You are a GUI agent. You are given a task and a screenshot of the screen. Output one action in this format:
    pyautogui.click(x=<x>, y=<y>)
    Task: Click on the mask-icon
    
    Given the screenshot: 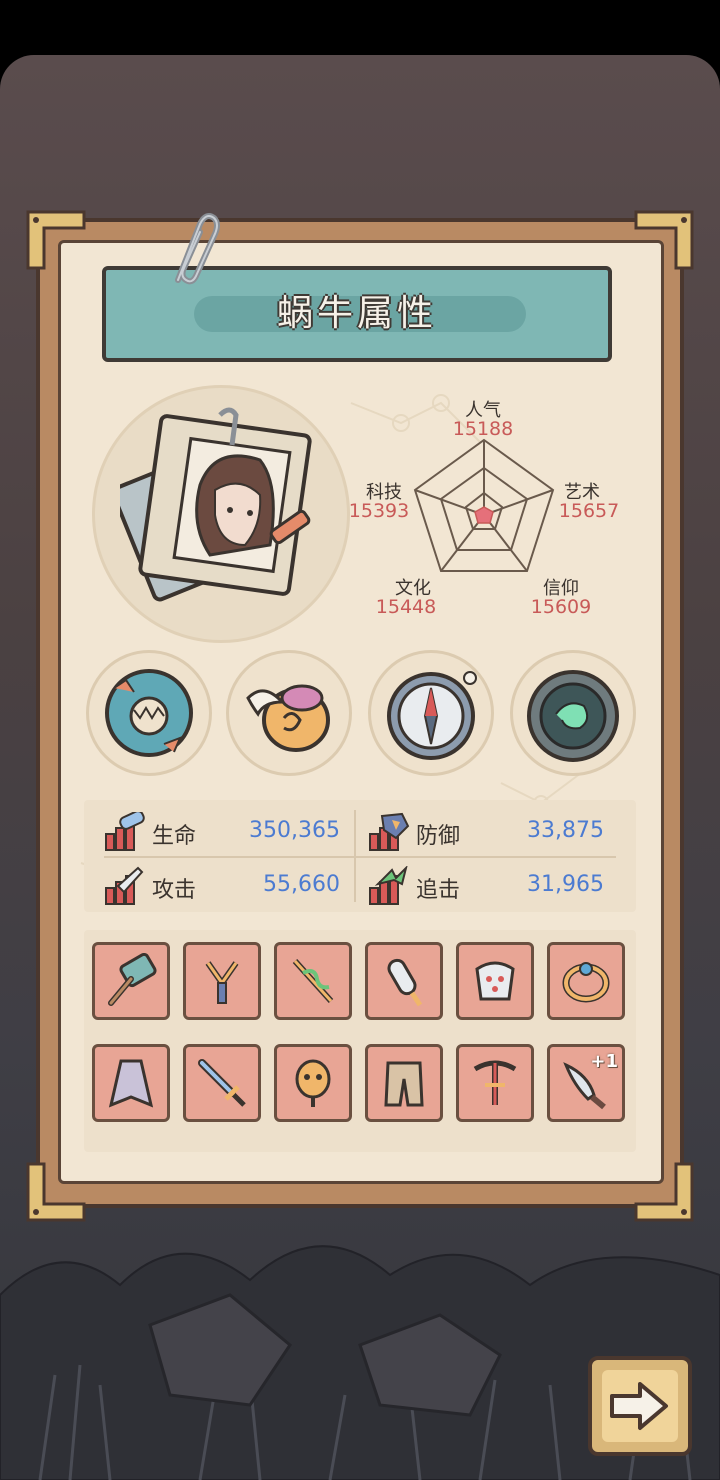 What is the action you would take?
    pyautogui.click(x=313, y=1083)
    